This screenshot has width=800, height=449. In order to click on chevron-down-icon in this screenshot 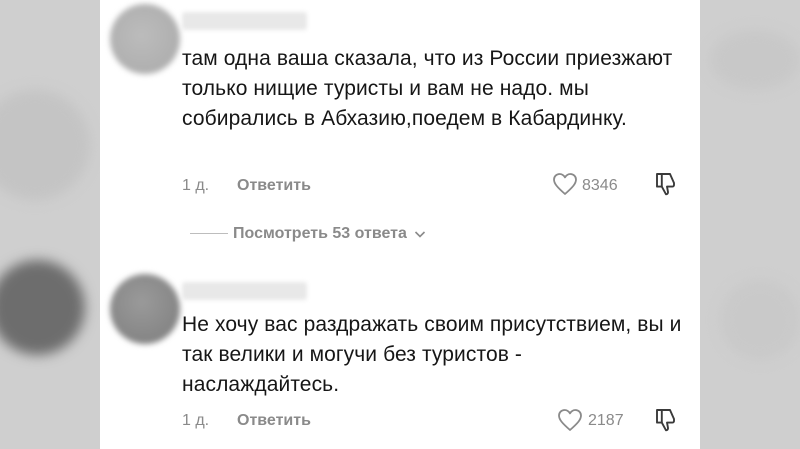, I will do `click(420, 234)`.